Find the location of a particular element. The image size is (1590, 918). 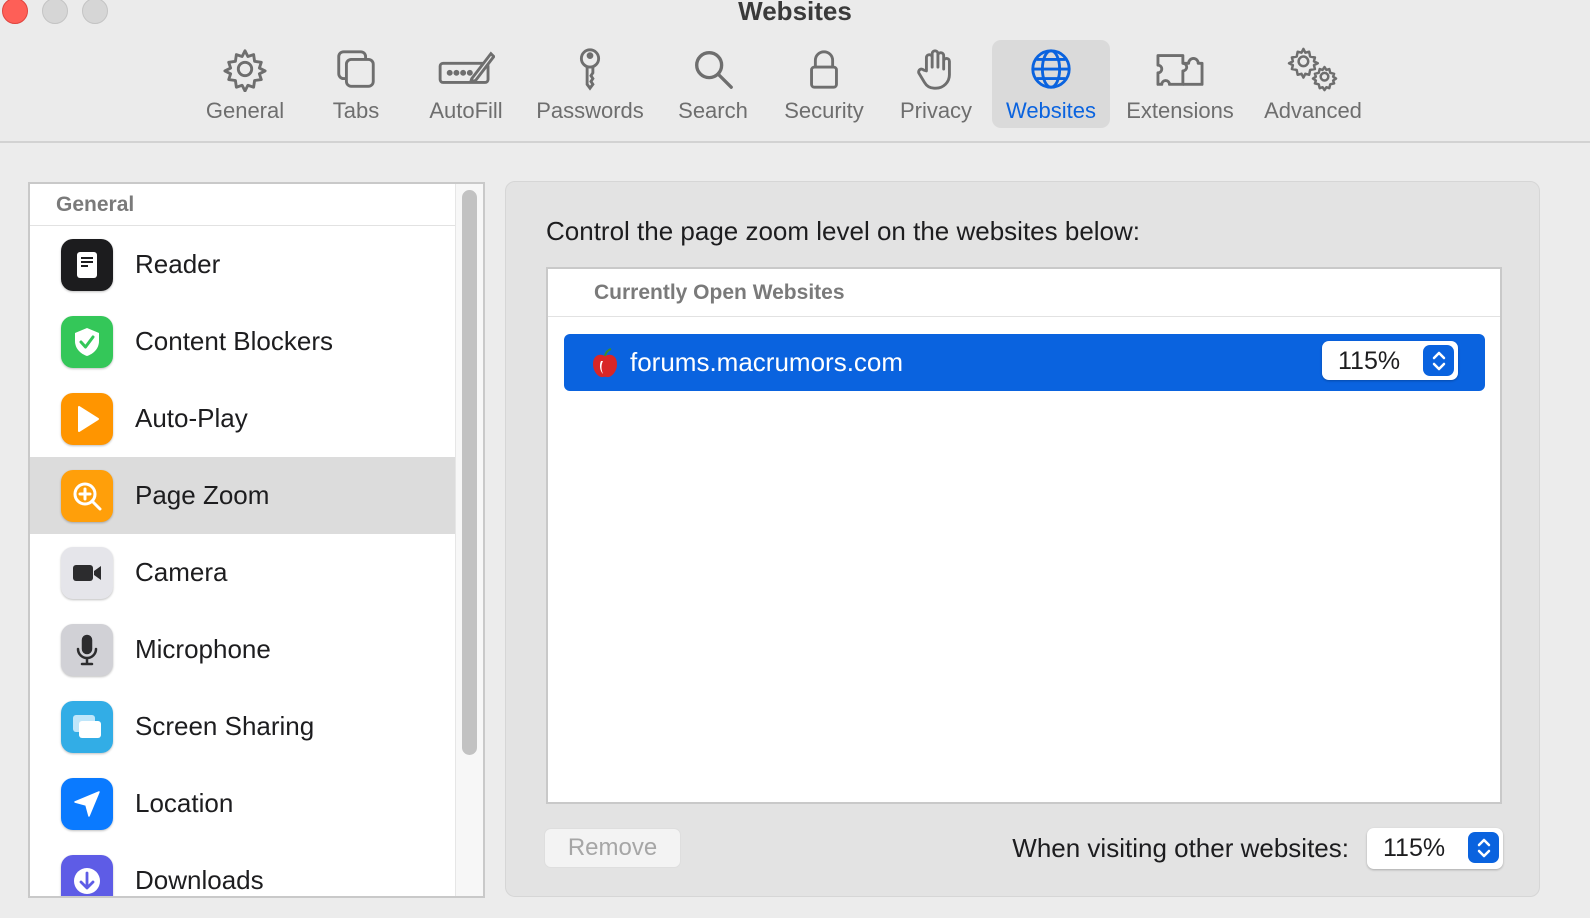

site-domain: forums.macrumors.com is located at coordinates (767, 362).